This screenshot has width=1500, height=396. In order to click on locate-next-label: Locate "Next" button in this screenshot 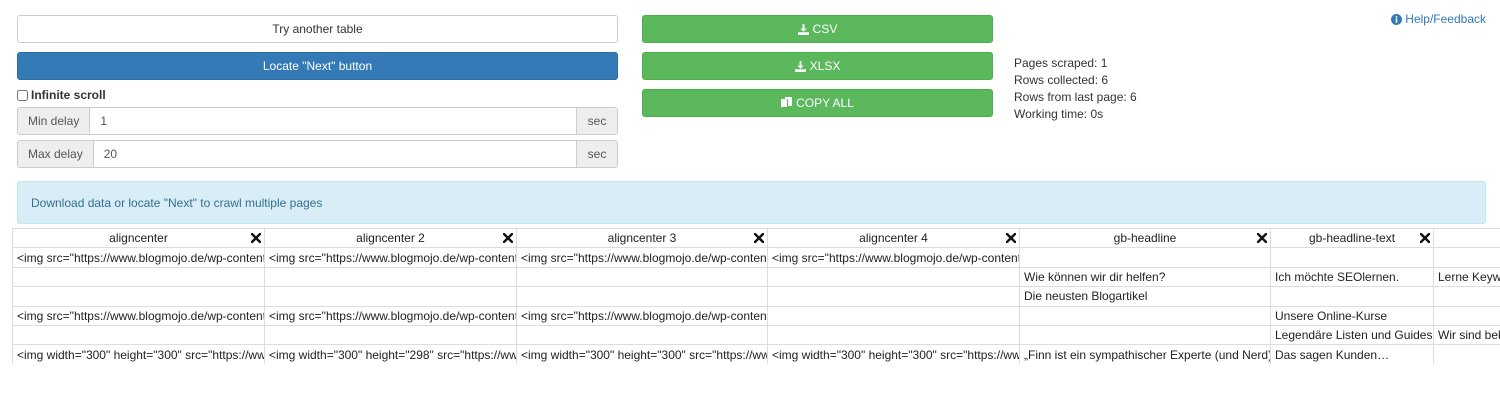, I will do `click(317, 66)`.